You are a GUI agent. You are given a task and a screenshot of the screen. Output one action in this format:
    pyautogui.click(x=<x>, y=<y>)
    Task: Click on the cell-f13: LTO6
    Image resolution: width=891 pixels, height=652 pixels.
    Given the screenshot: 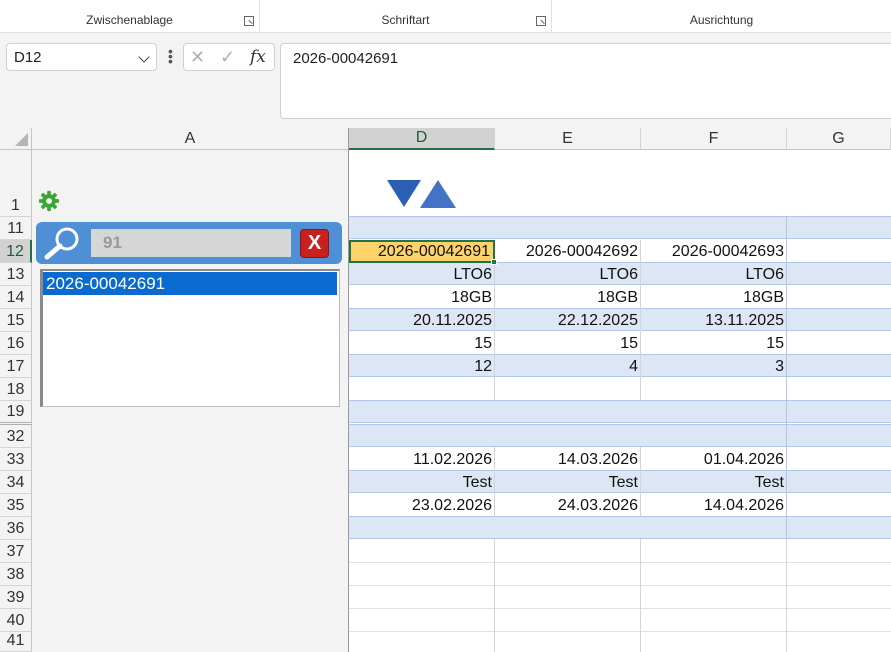 What is the action you would take?
    pyautogui.click(x=714, y=274)
    